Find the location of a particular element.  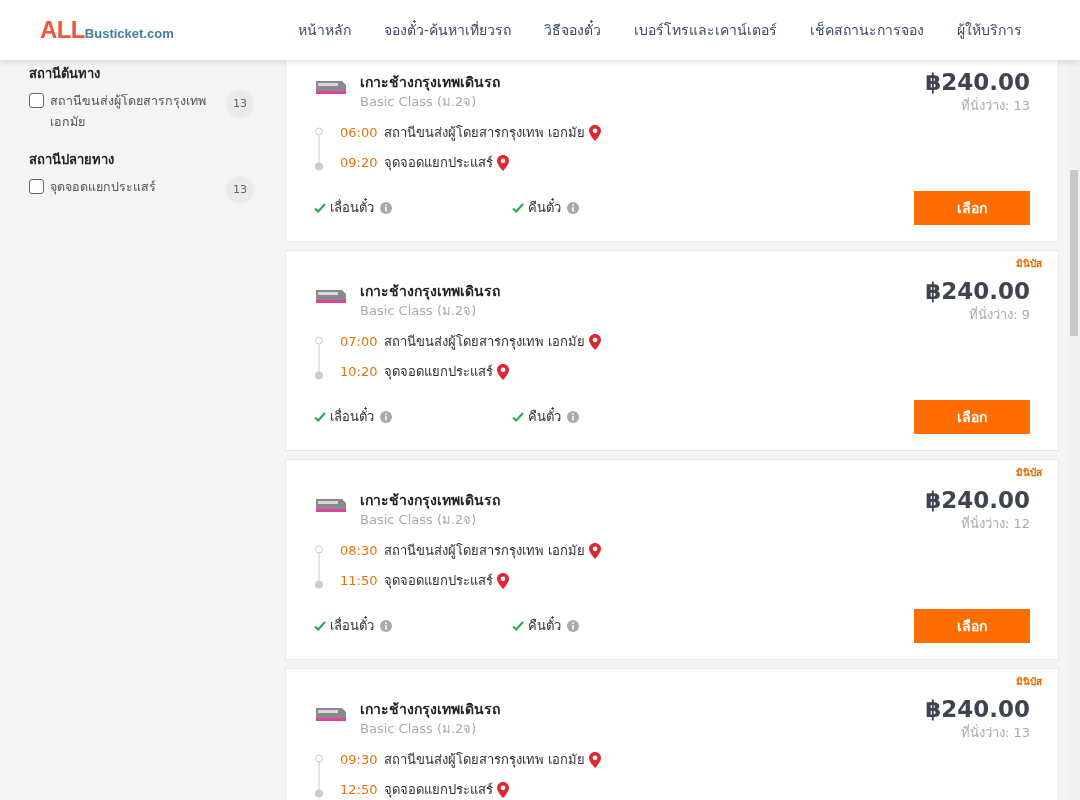

departure-time: 10:20 is located at coordinates (359, 371).